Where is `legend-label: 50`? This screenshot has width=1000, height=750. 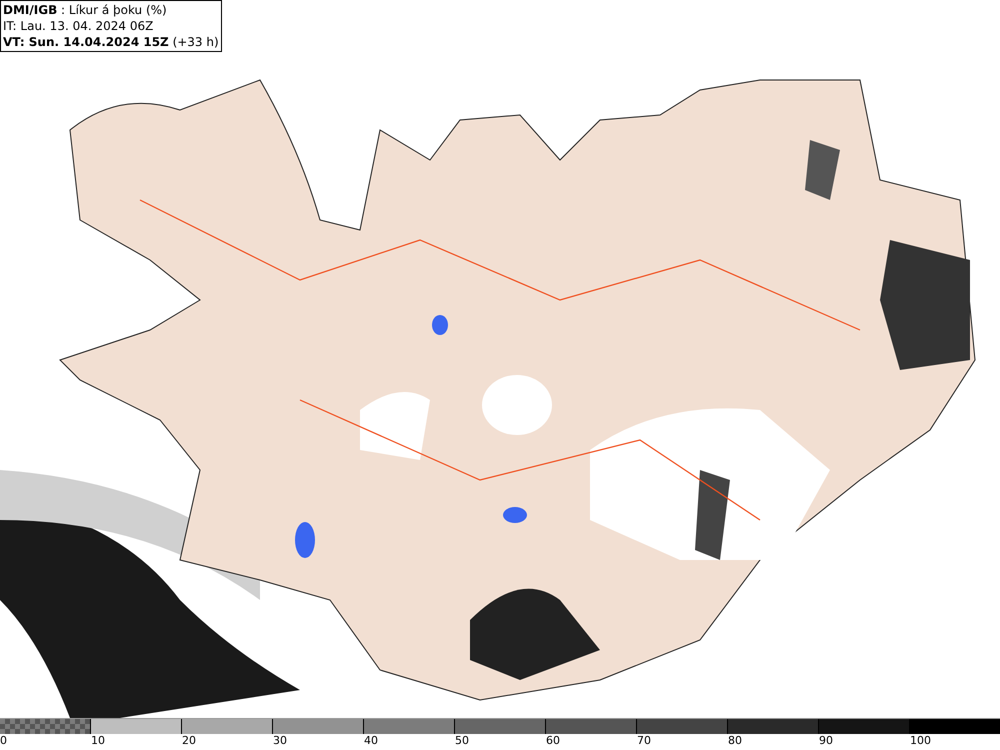
legend-label: 50 is located at coordinates (462, 741).